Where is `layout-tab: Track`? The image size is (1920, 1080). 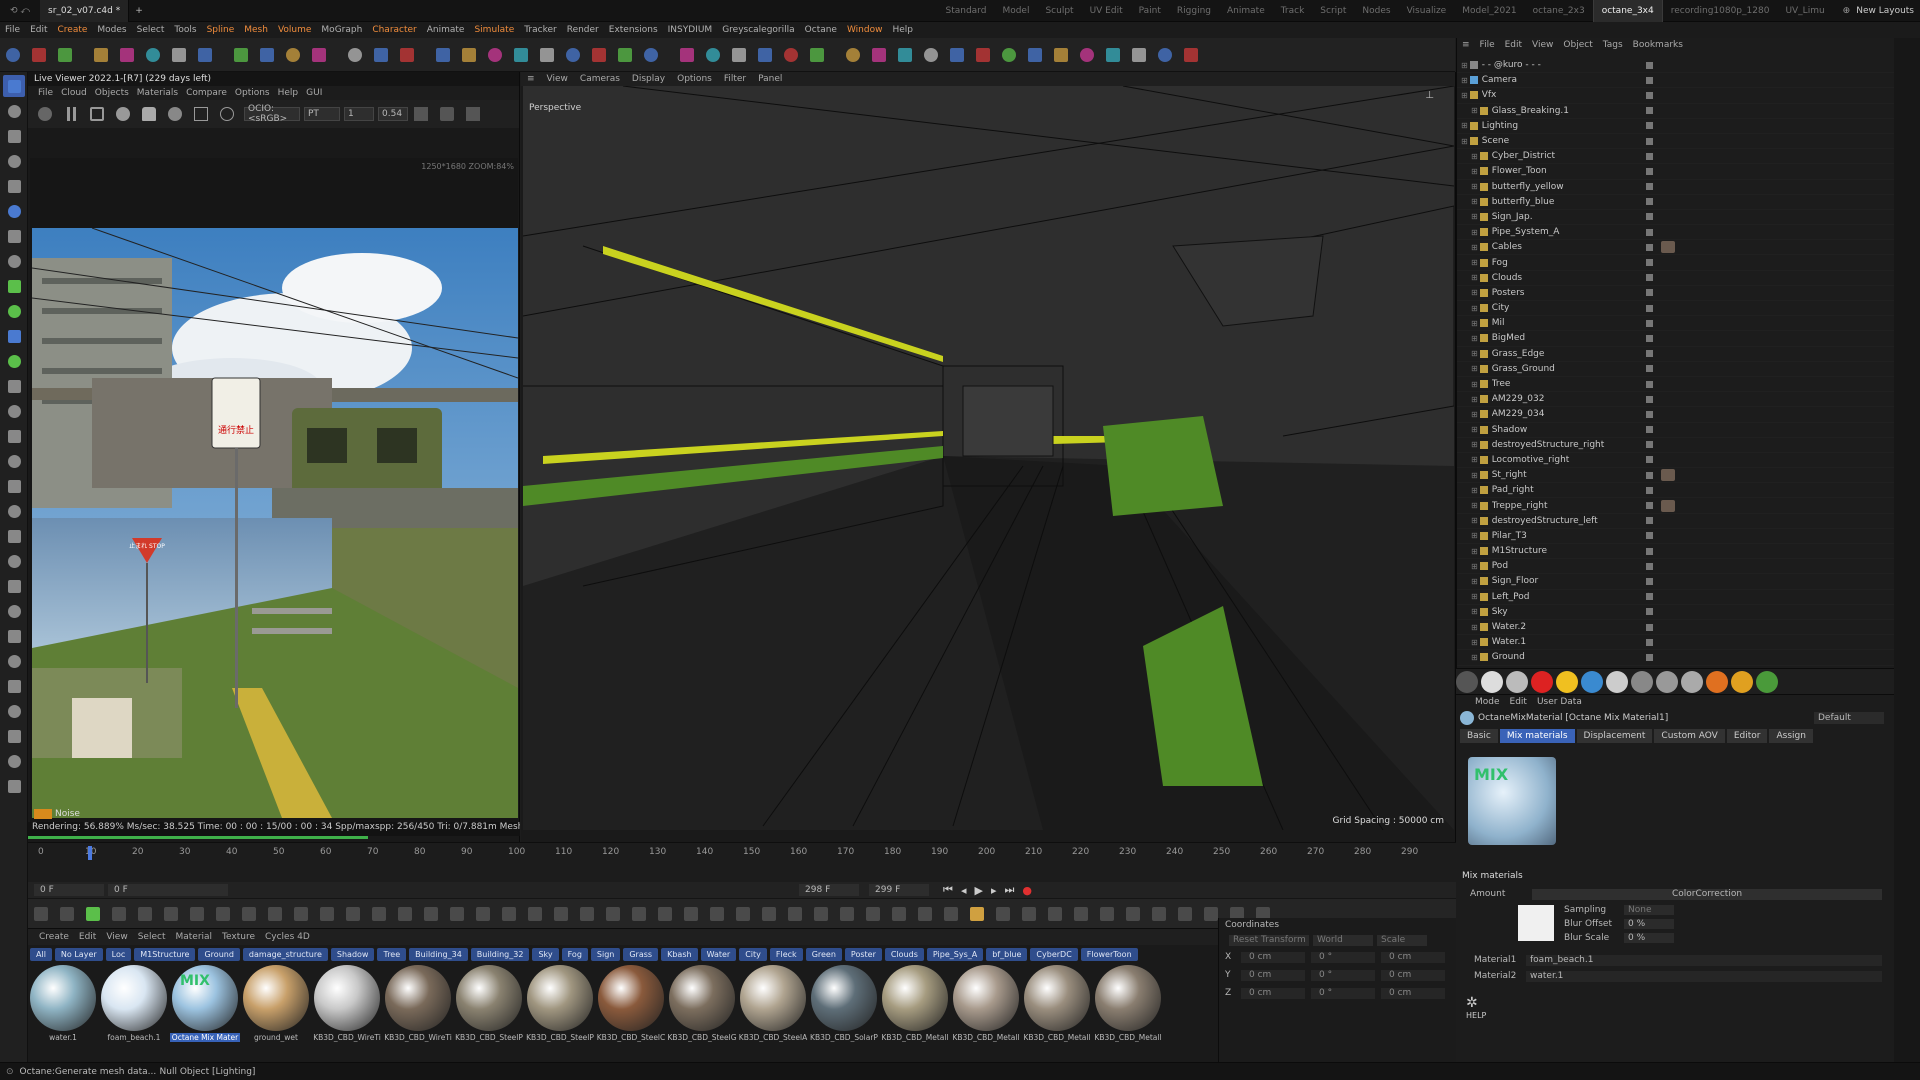 layout-tab: Track is located at coordinates (1293, 11).